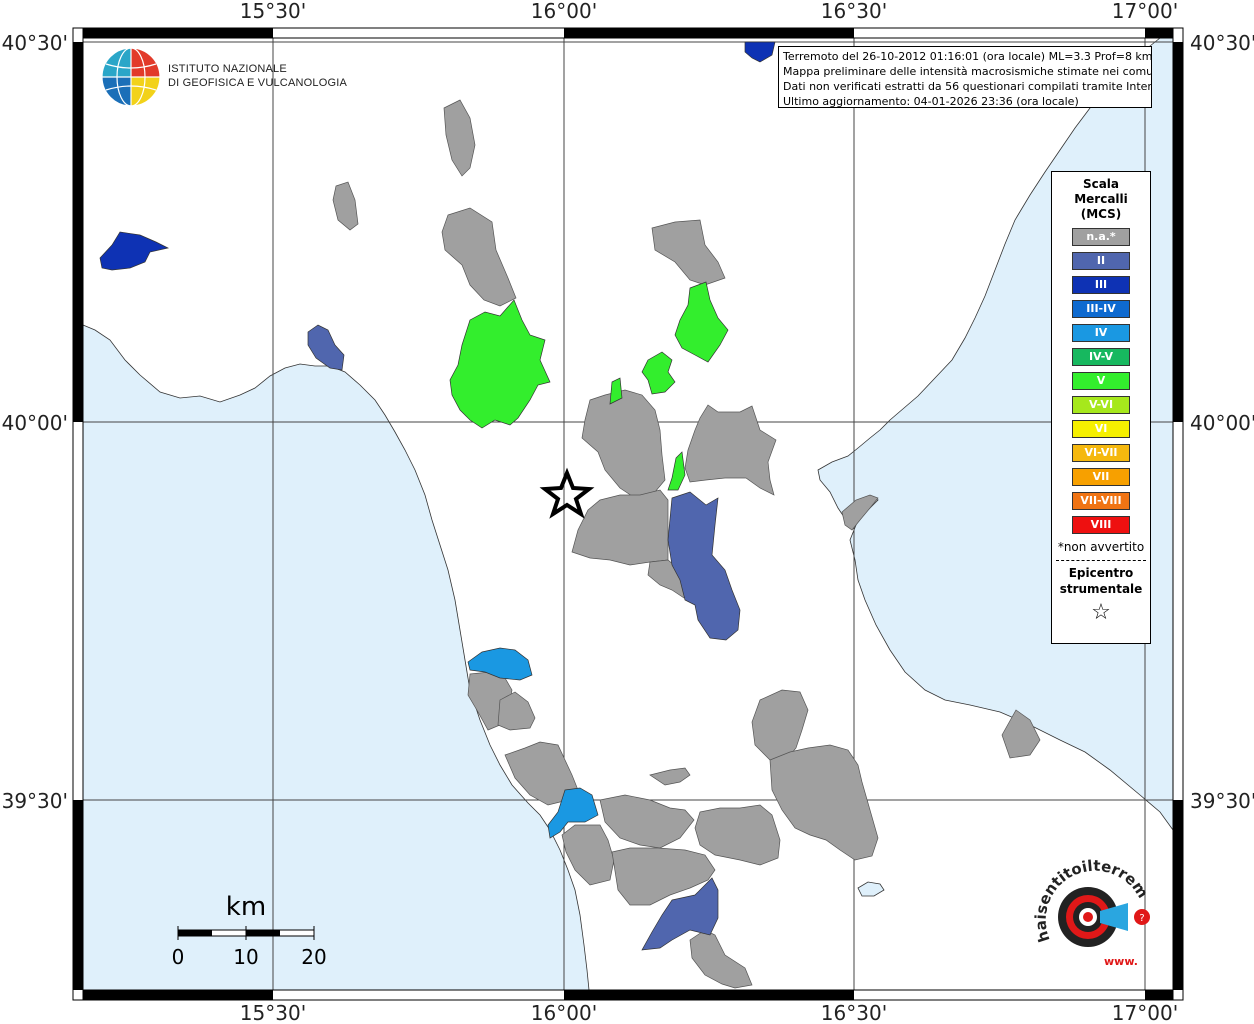 Image resolution: width=1254 pixels, height=1024 pixels. What do you see at coordinates (1101, 581) in the screenshot?
I see `legend-epicentre-label: Epicentro strumentale` at bounding box center [1101, 581].